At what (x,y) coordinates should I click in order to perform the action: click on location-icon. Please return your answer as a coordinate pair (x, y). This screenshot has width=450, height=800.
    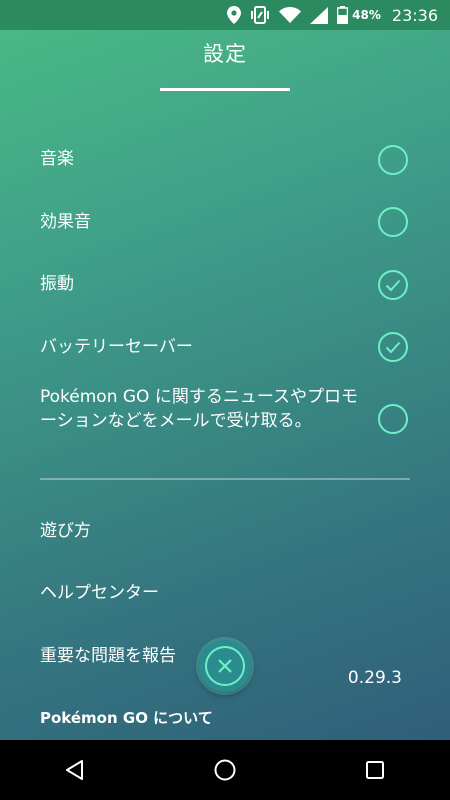
    Looking at the image, I should click on (234, 15).